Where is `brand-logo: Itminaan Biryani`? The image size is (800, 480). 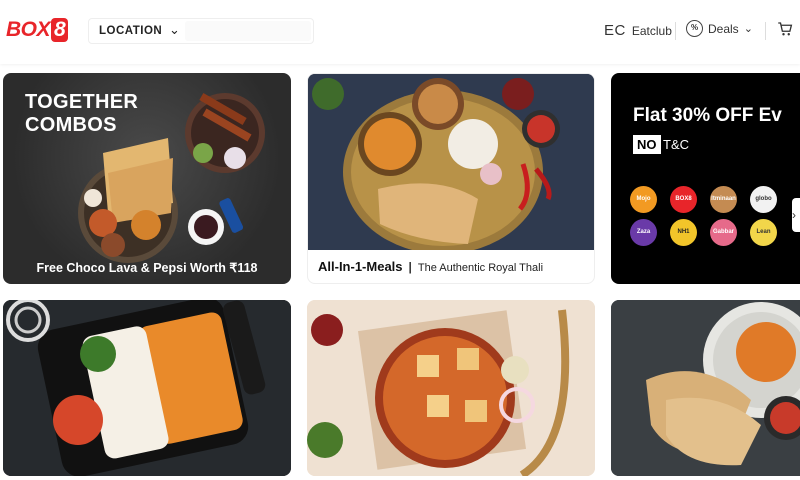 brand-logo: Itminaan Biryani is located at coordinates (723, 199).